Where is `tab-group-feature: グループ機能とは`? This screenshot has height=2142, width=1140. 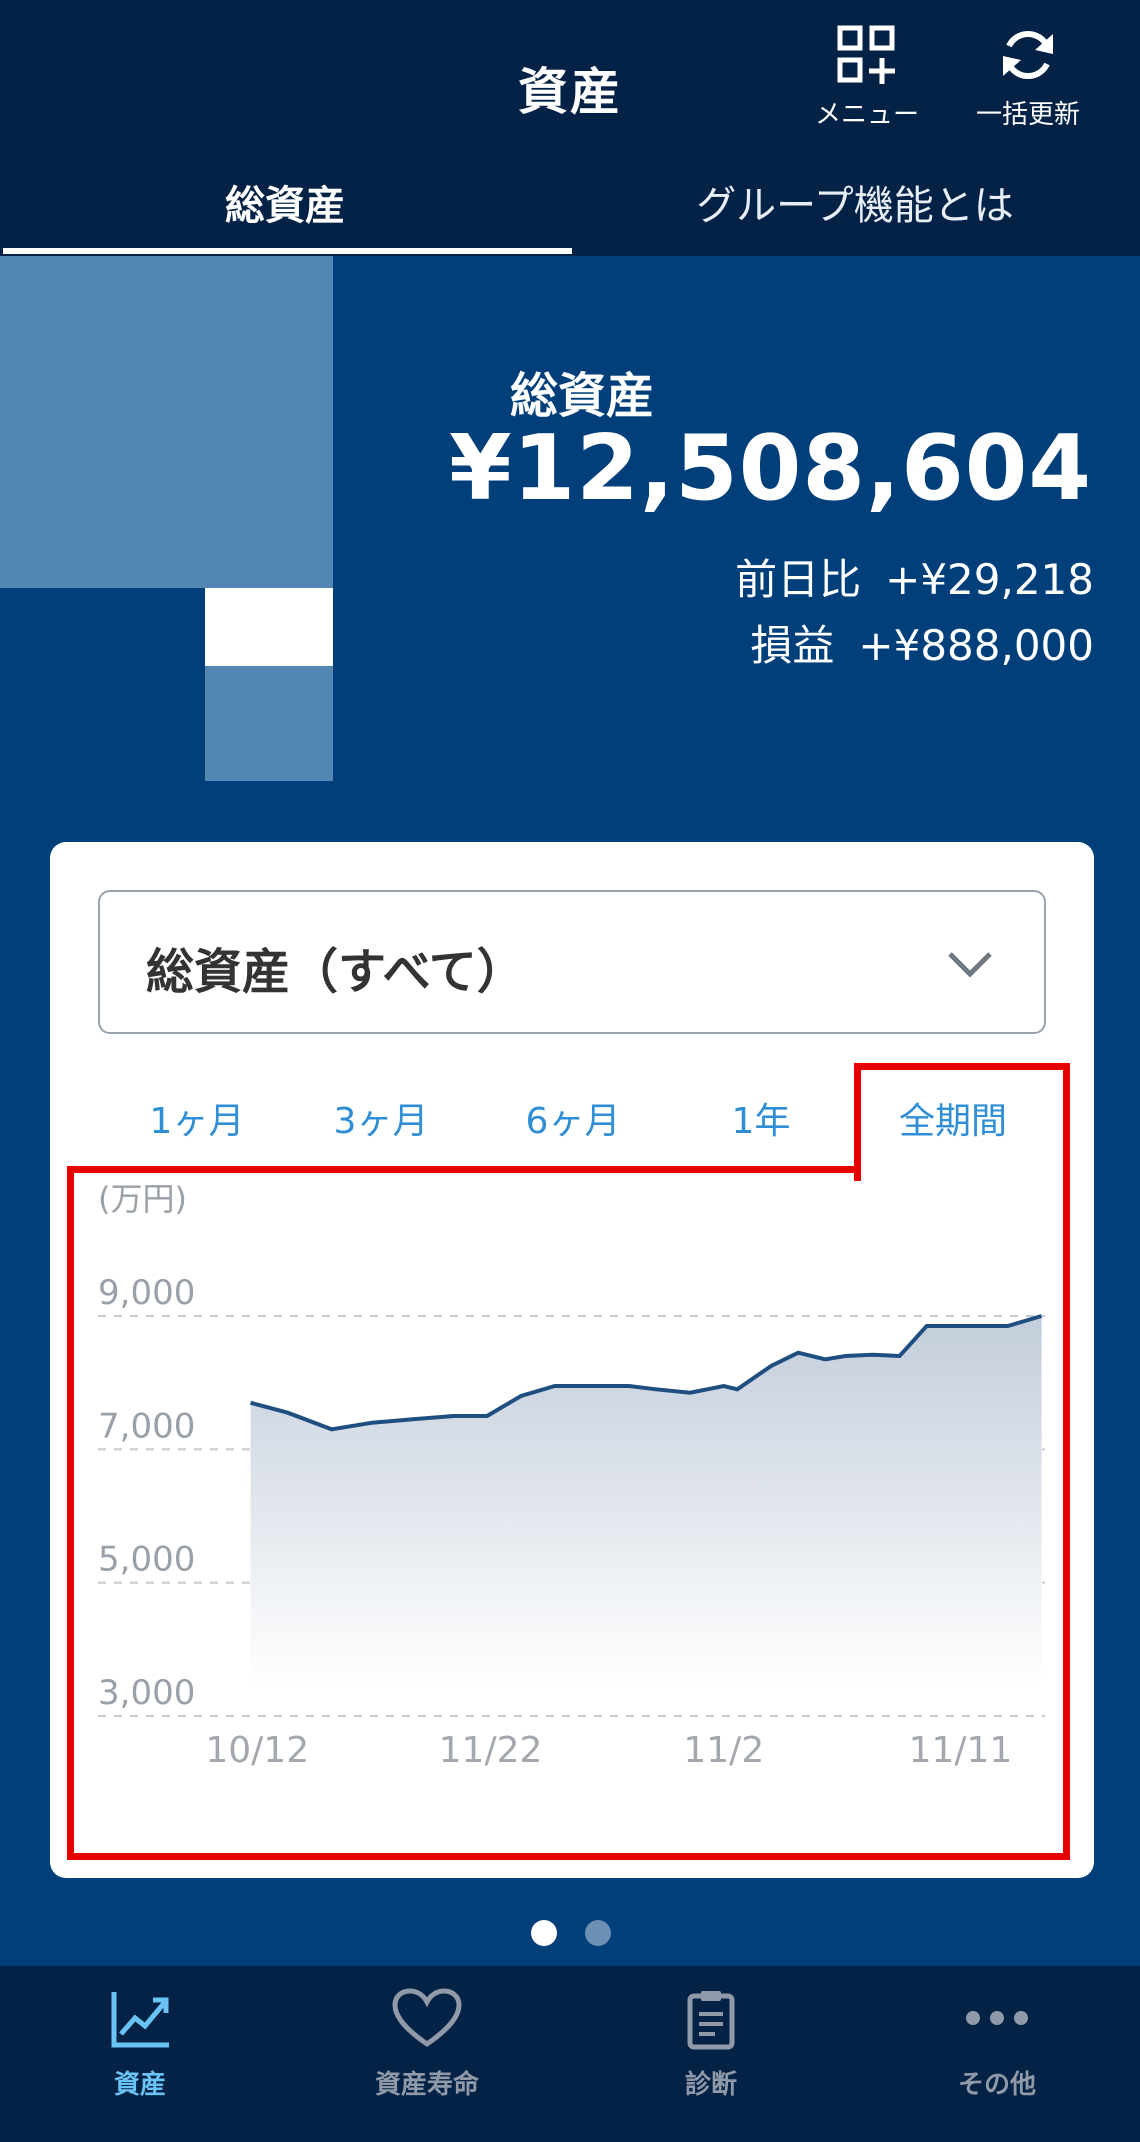
tab-group-feature: グループ機能とは is located at coordinates (855, 208).